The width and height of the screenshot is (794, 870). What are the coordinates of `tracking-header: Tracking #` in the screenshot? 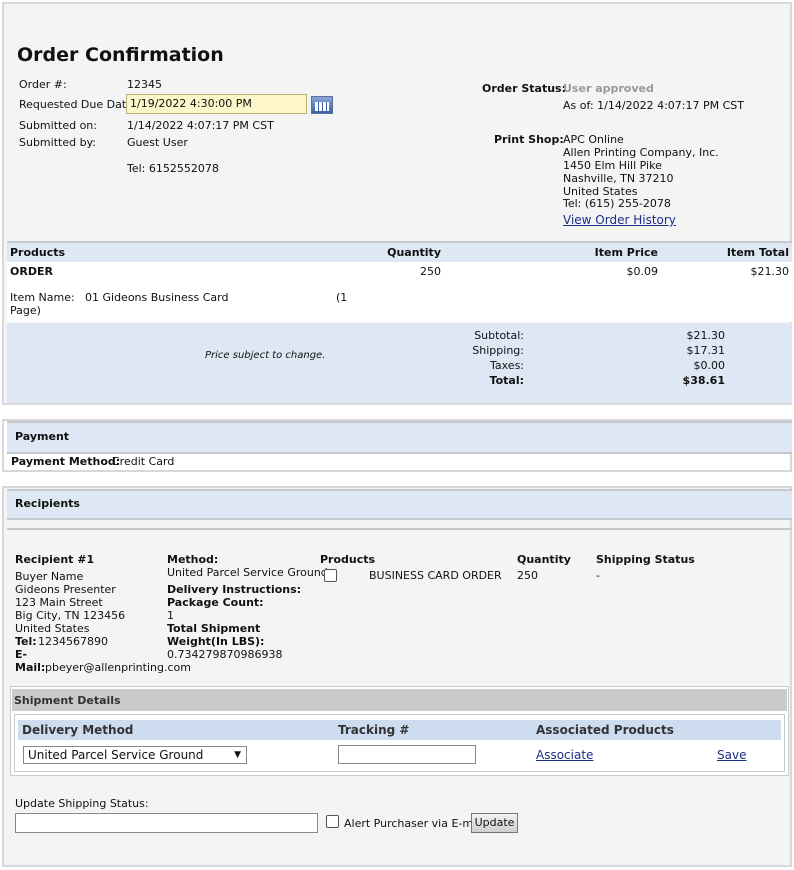 It's located at (374, 730).